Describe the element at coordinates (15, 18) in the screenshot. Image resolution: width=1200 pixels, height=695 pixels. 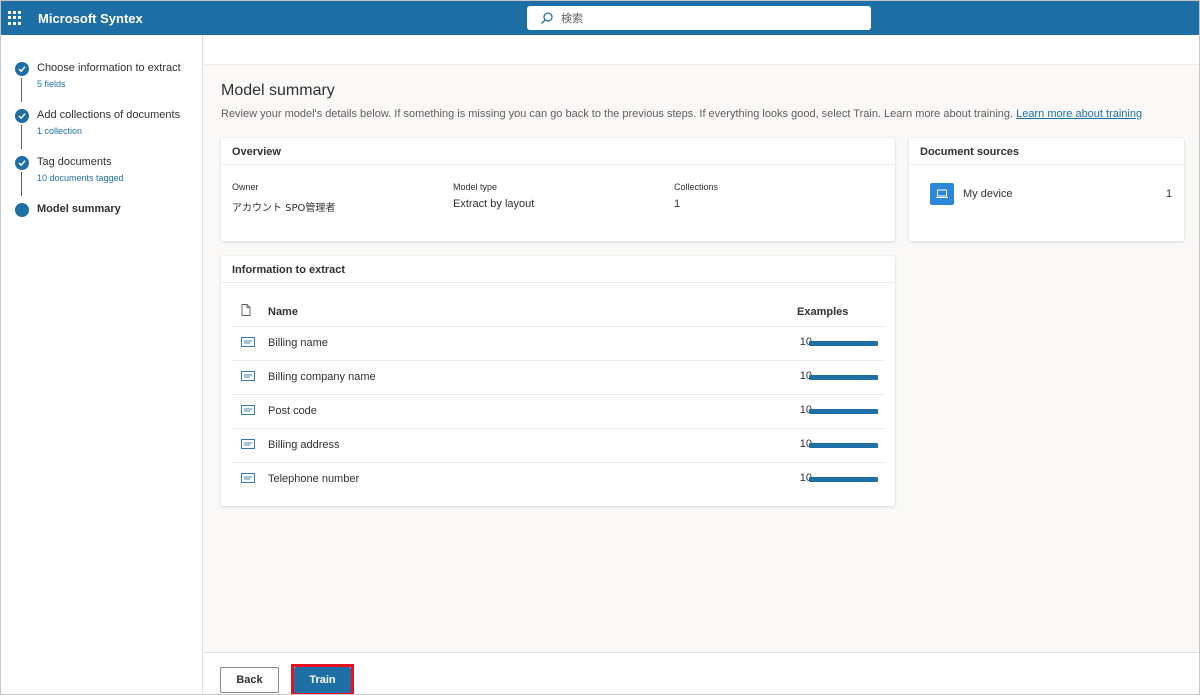
I see `app-launcher-icon` at that location.